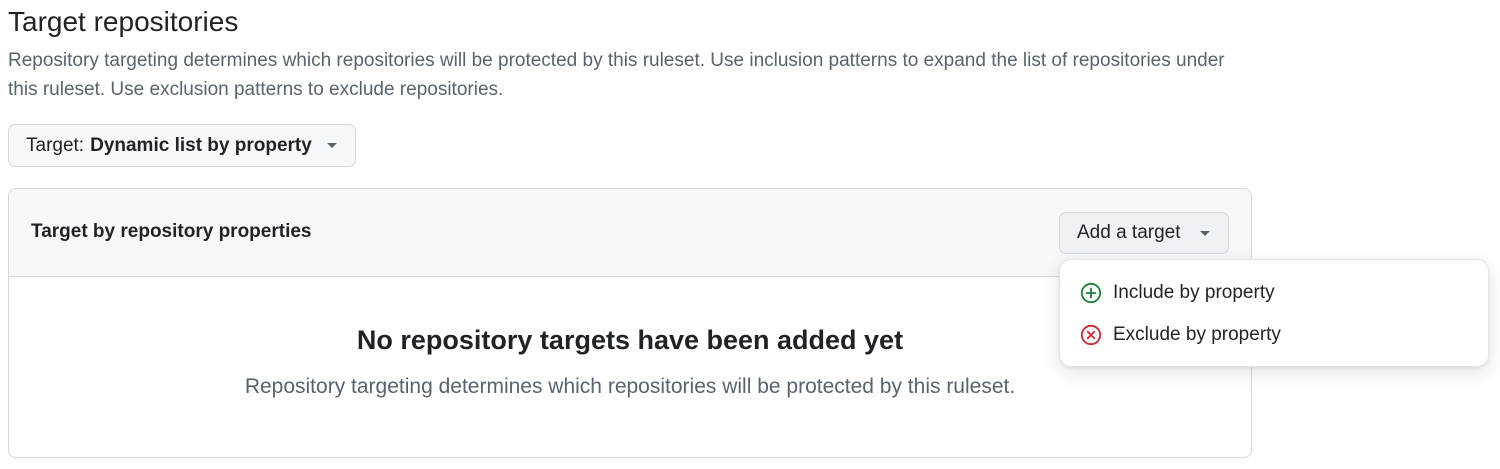  What do you see at coordinates (1091, 335) in the screenshot?
I see `x-circle-icon` at bounding box center [1091, 335].